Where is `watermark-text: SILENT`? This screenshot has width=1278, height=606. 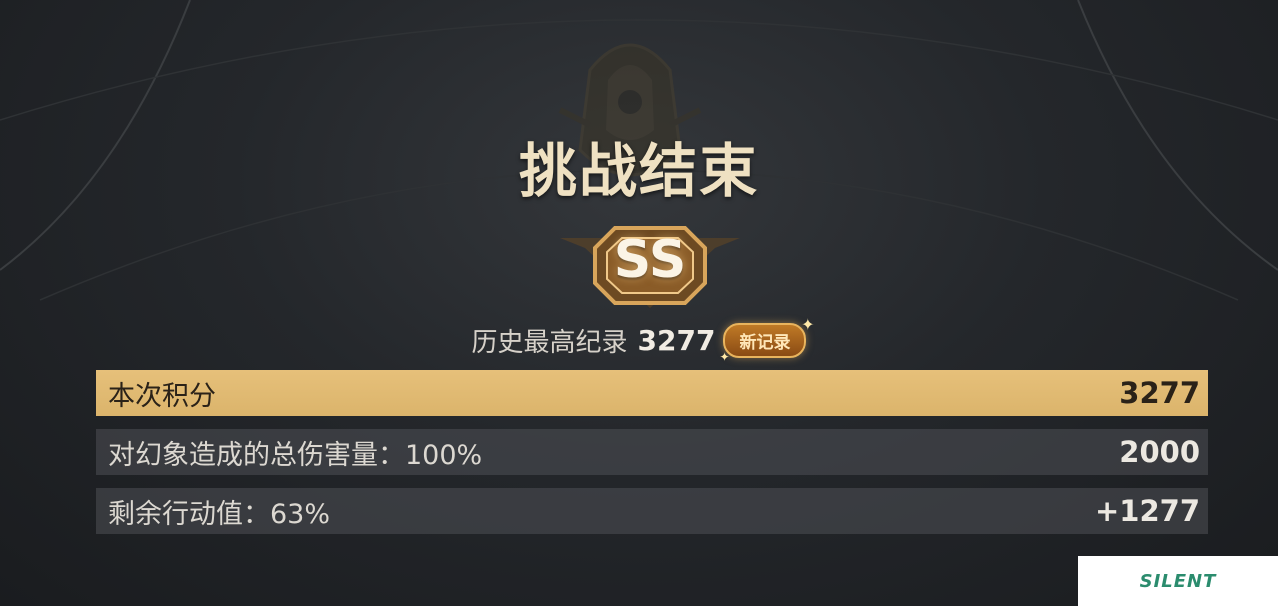
watermark-text: SILENT is located at coordinates (1178, 581).